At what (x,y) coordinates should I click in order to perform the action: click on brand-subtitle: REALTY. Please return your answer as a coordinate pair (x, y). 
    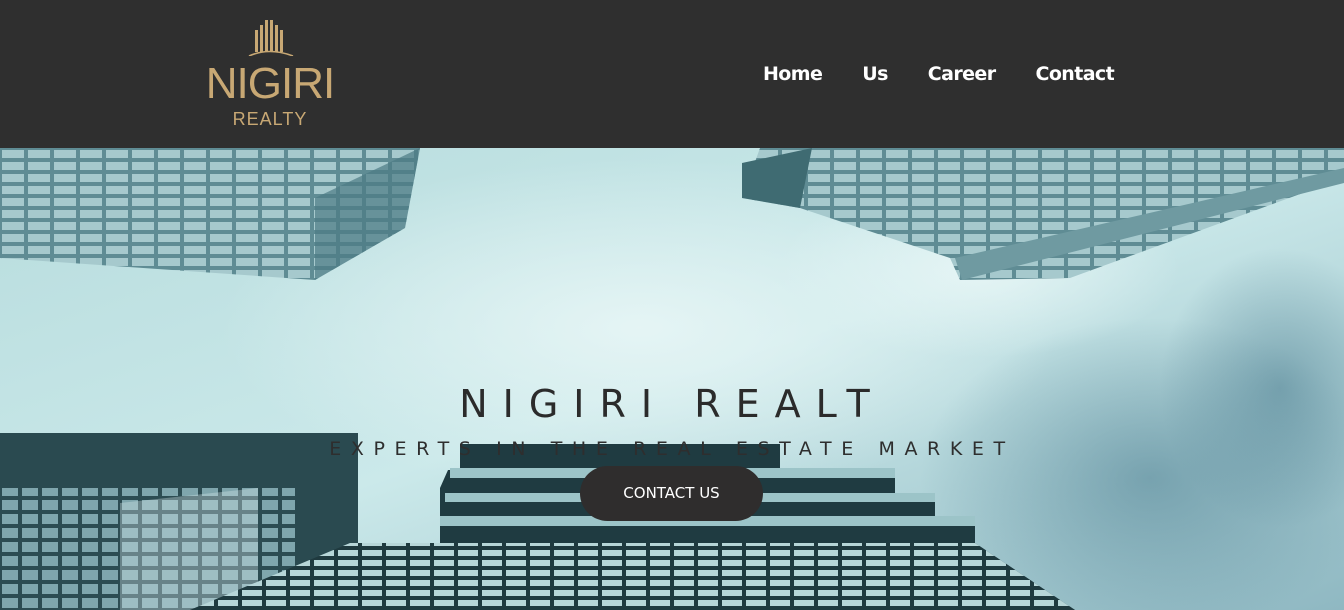
    Looking at the image, I should click on (270, 119).